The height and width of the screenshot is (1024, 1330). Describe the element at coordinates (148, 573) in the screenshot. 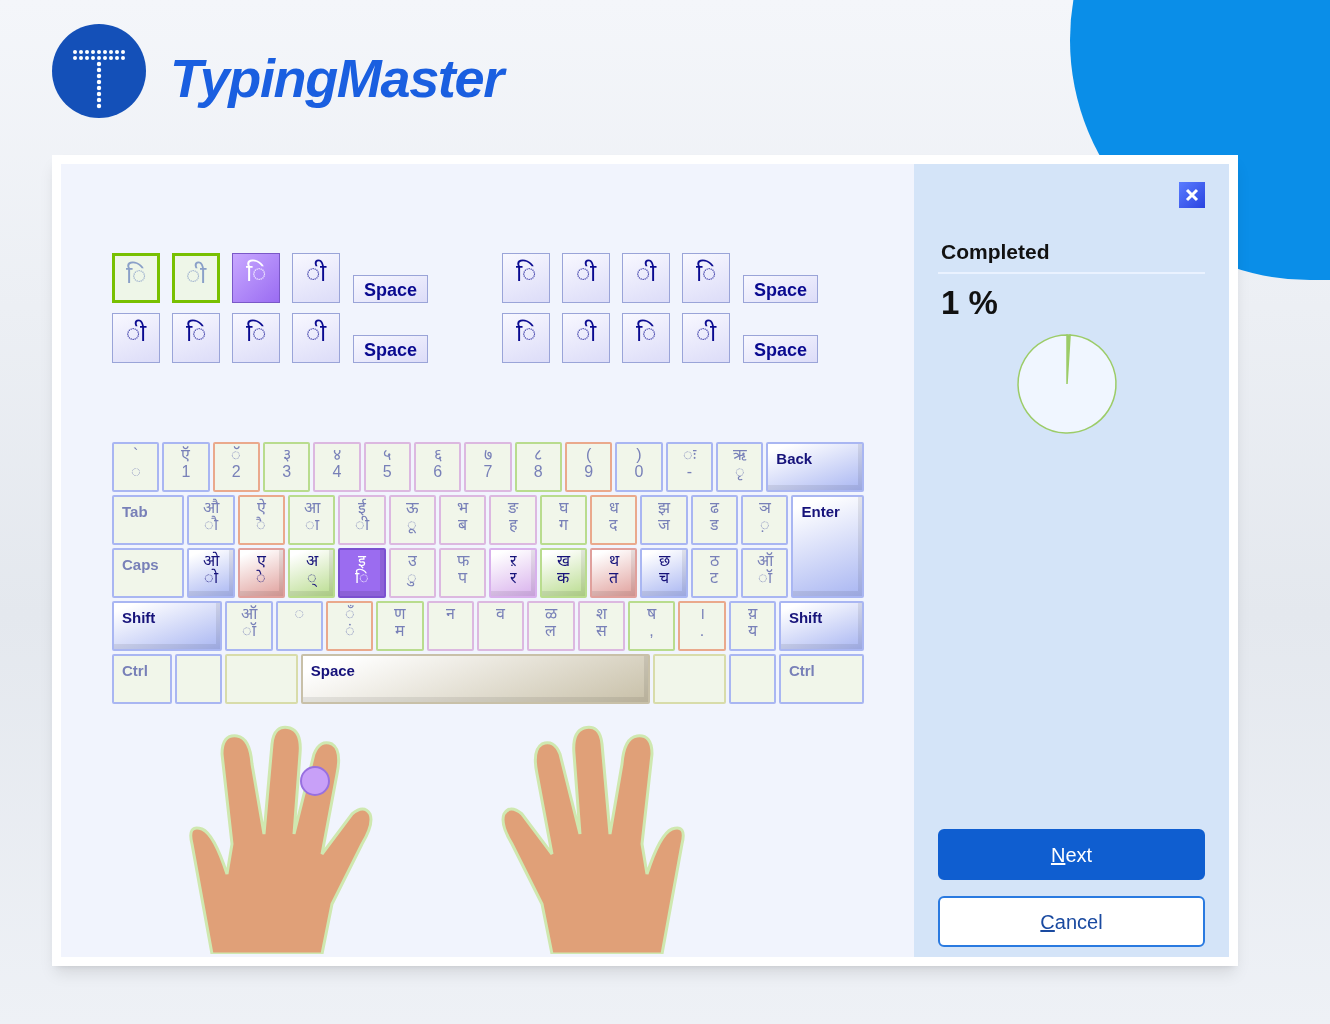

I see `modifier-key: Caps` at that location.